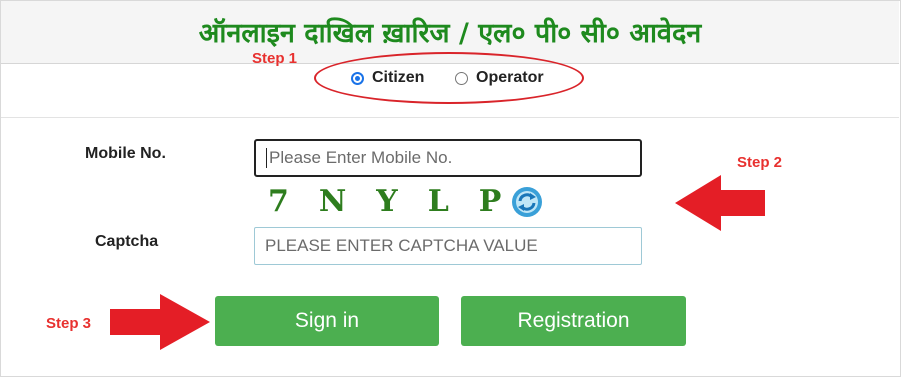 This screenshot has height=377, width=901. Describe the element at coordinates (461, 78) in the screenshot. I see `radio-operator-button` at that location.